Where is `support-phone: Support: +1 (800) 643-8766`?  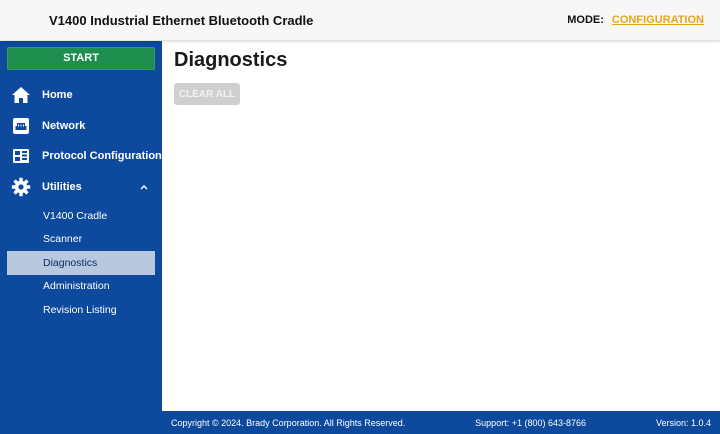 support-phone: Support: +1 (800) 643-8766 is located at coordinates (531, 422).